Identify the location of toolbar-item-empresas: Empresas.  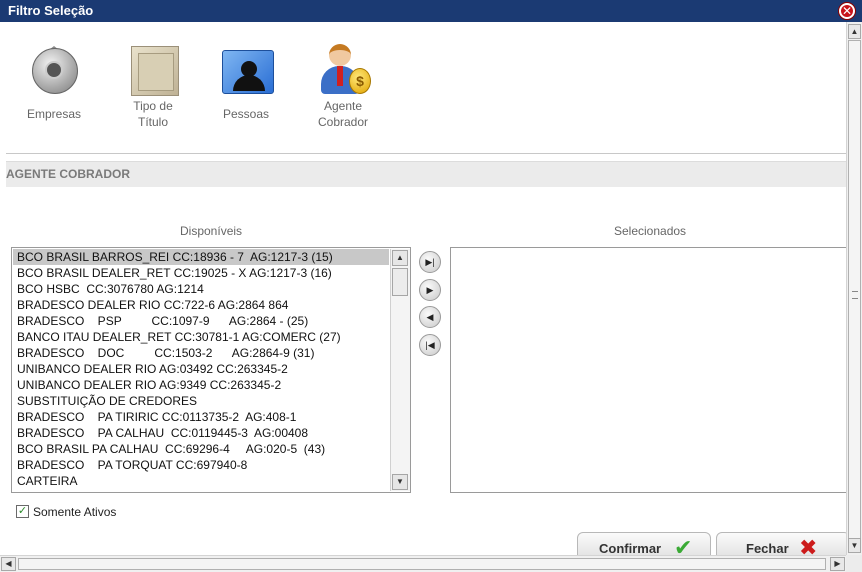
(54, 82).